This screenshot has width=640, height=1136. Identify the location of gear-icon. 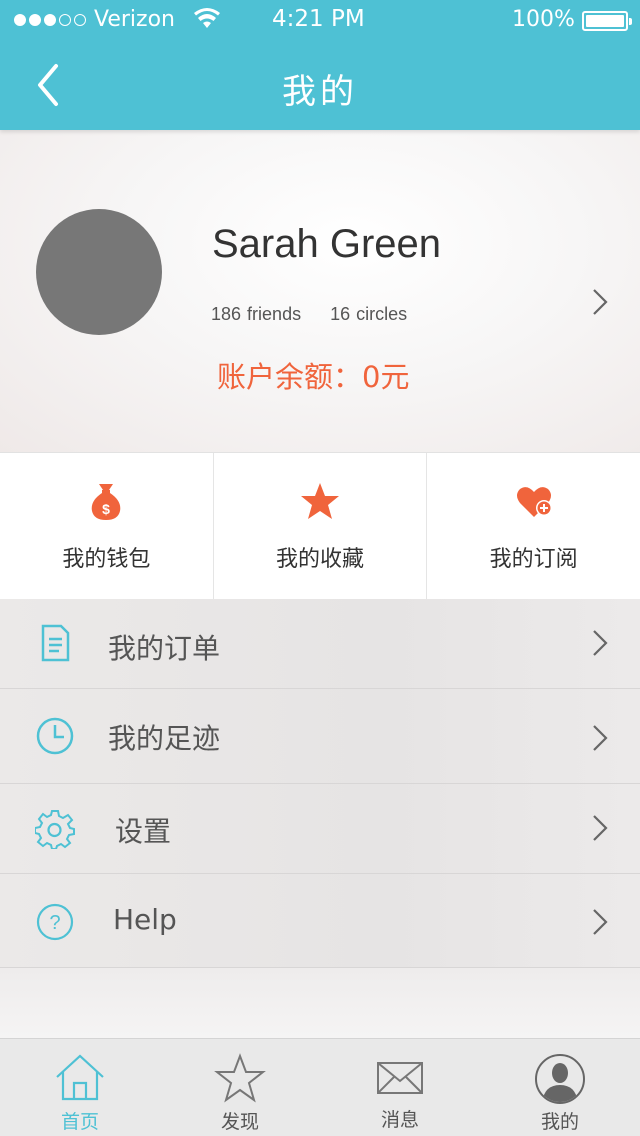
(55, 829).